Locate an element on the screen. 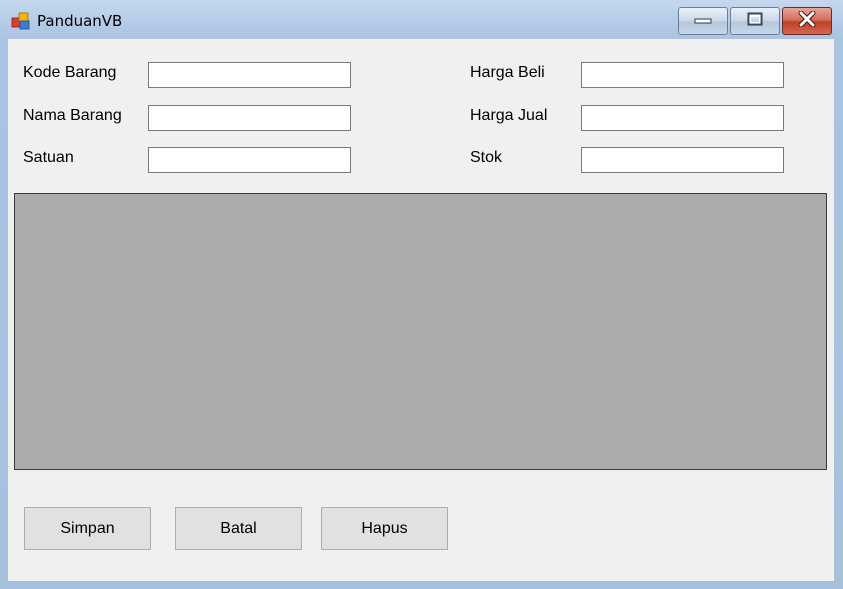  minimize-button is located at coordinates (703, 21).